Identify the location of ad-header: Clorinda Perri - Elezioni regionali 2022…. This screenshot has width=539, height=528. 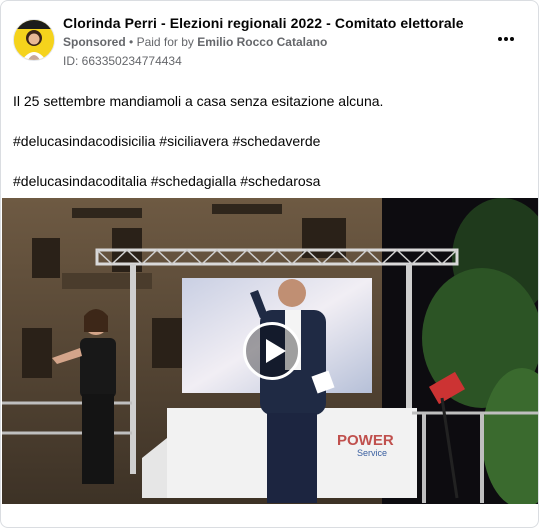
(269, 43).